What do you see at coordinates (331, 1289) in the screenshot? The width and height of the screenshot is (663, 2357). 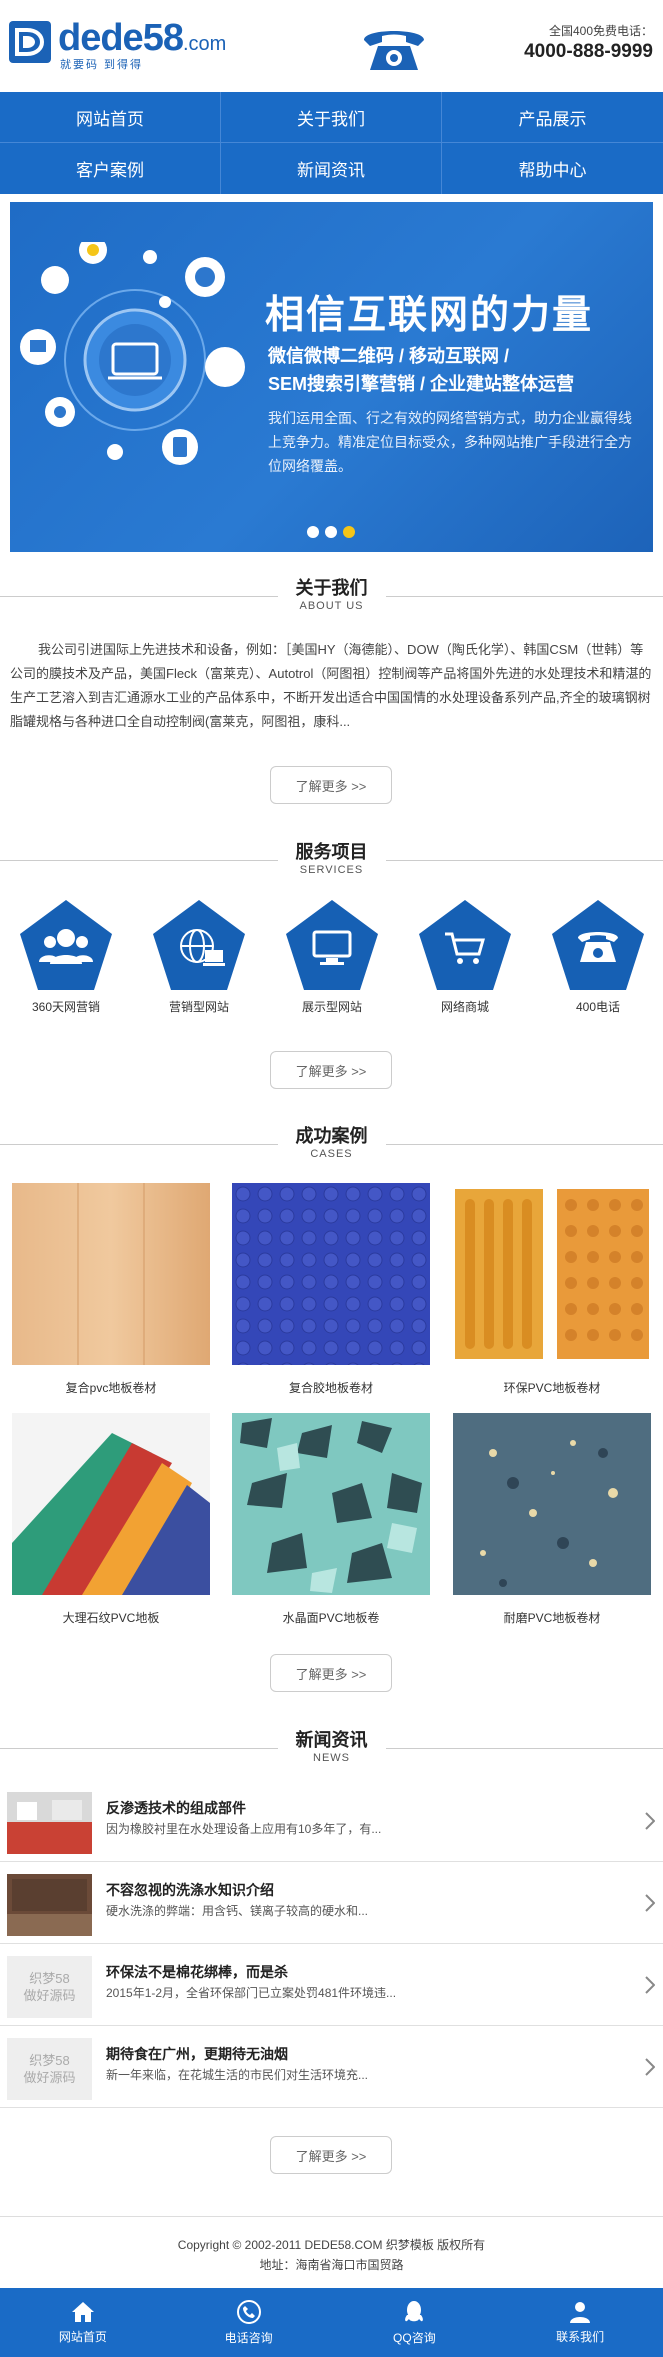 I see `case-item: 复合胶地板卷材` at bounding box center [331, 1289].